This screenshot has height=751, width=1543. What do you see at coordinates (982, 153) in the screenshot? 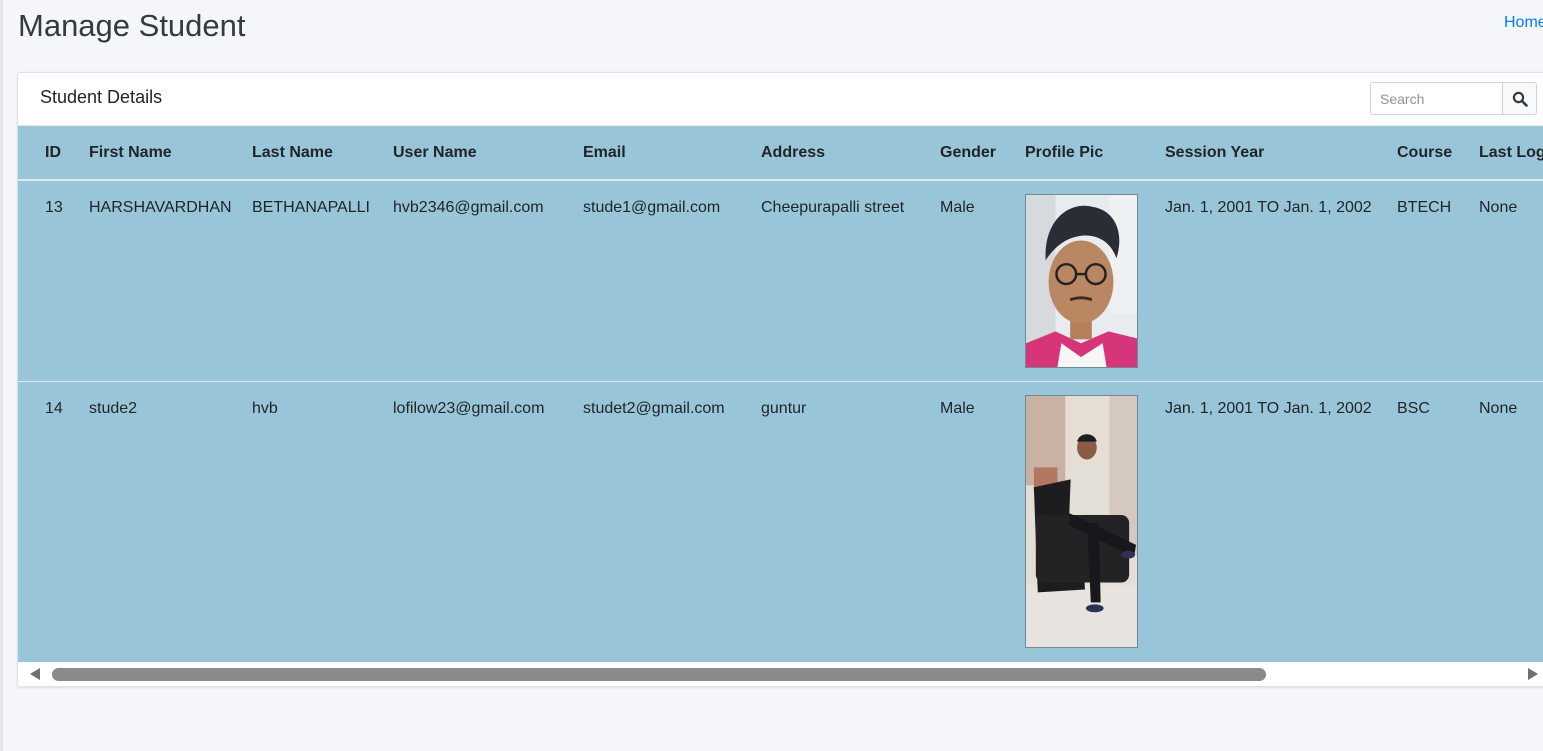
I see `column-header-gender: Gender` at bounding box center [982, 153].